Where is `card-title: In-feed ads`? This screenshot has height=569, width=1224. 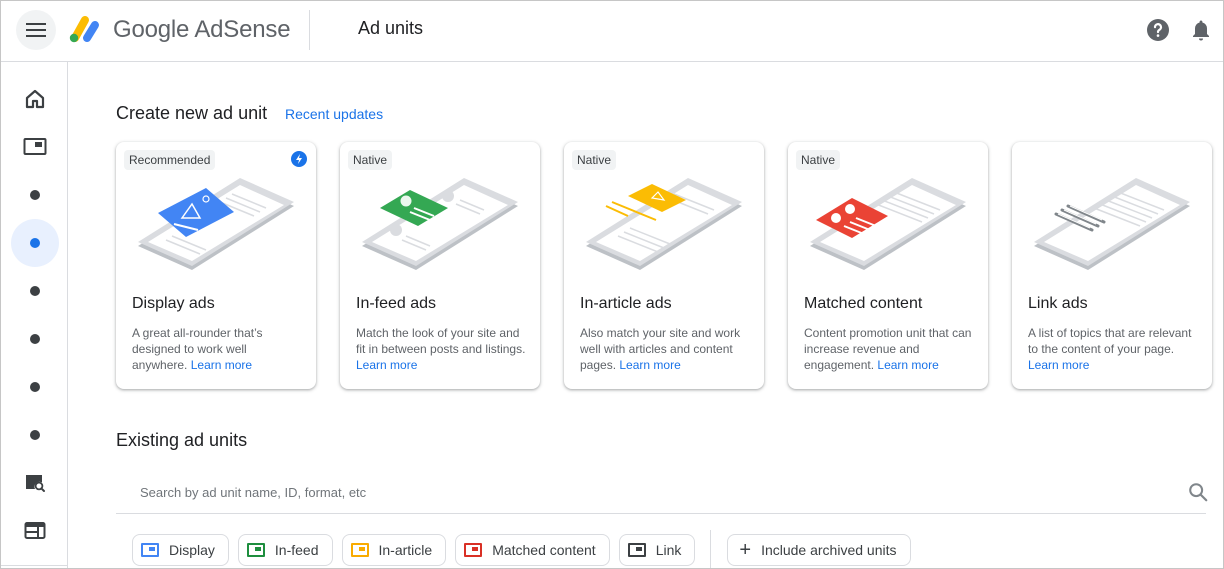
card-title: In-feed ads is located at coordinates (396, 303).